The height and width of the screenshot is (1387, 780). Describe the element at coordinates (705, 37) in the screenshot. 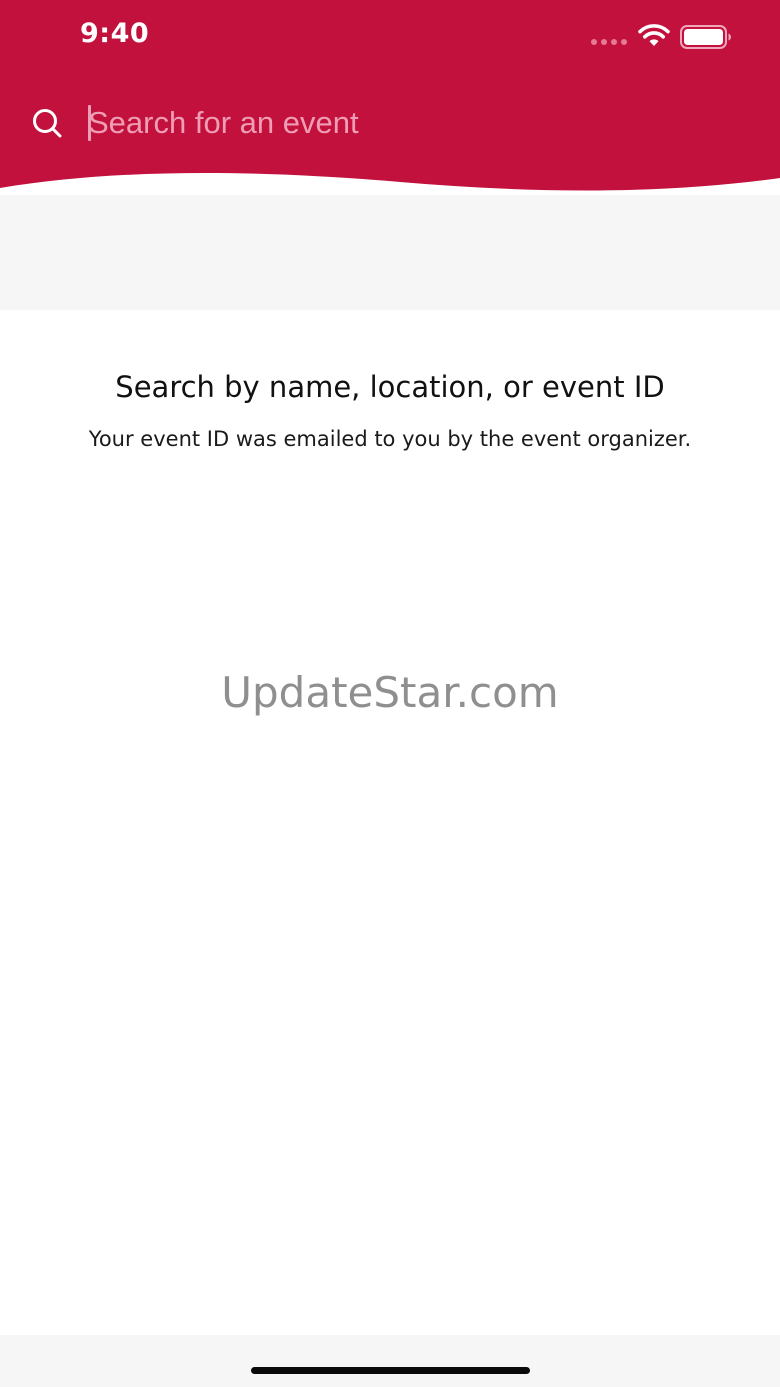

I see `battery-icon` at that location.